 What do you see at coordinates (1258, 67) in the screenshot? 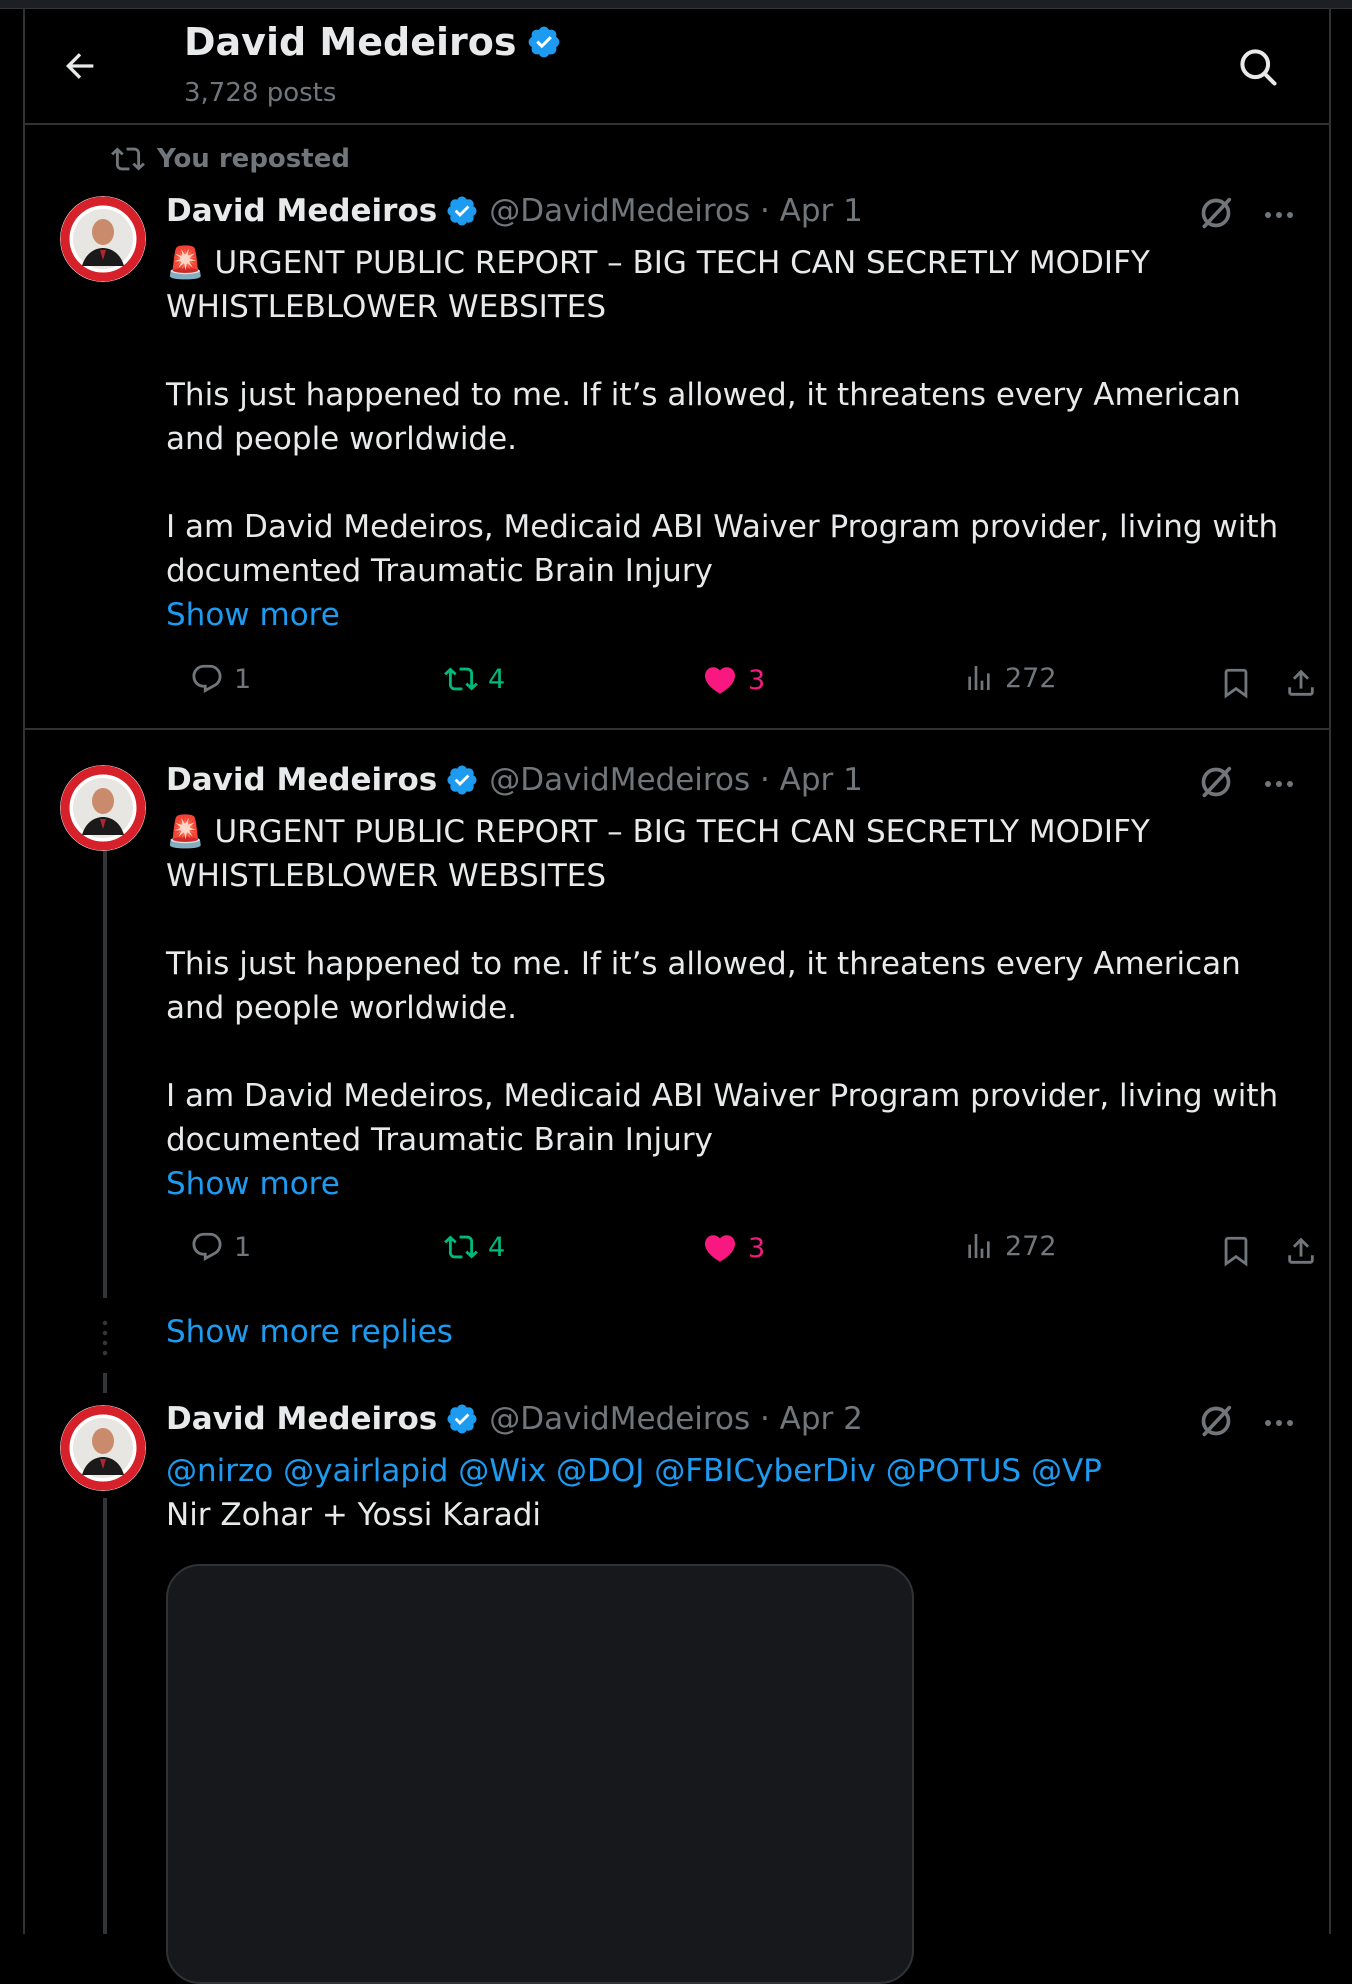
I see `search-icon` at bounding box center [1258, 67].